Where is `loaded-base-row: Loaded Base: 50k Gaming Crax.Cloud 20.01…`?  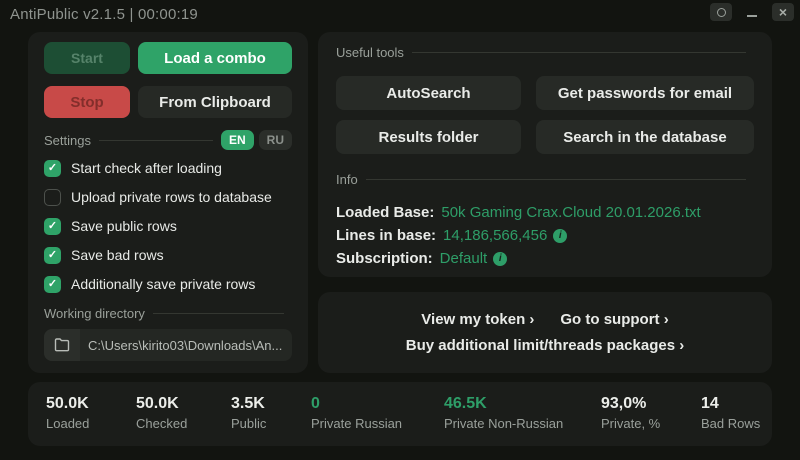
loaded-base-row: Loaded Base: 50k Gaming Crax.Cloud 20.01… is located at coordinates (545, 212).